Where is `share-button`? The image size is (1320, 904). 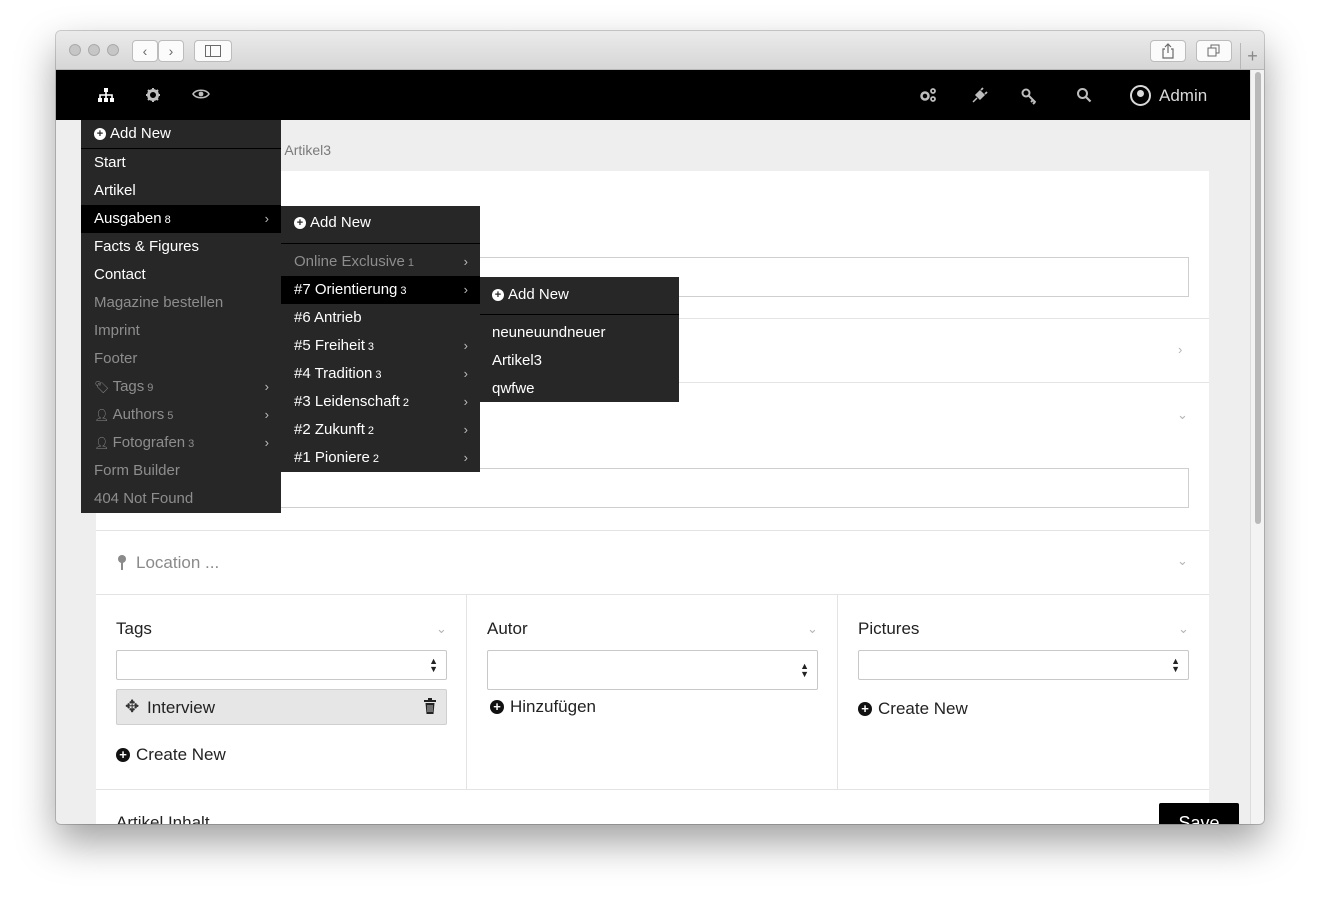
share-button is located at coordinates (1168, 51).